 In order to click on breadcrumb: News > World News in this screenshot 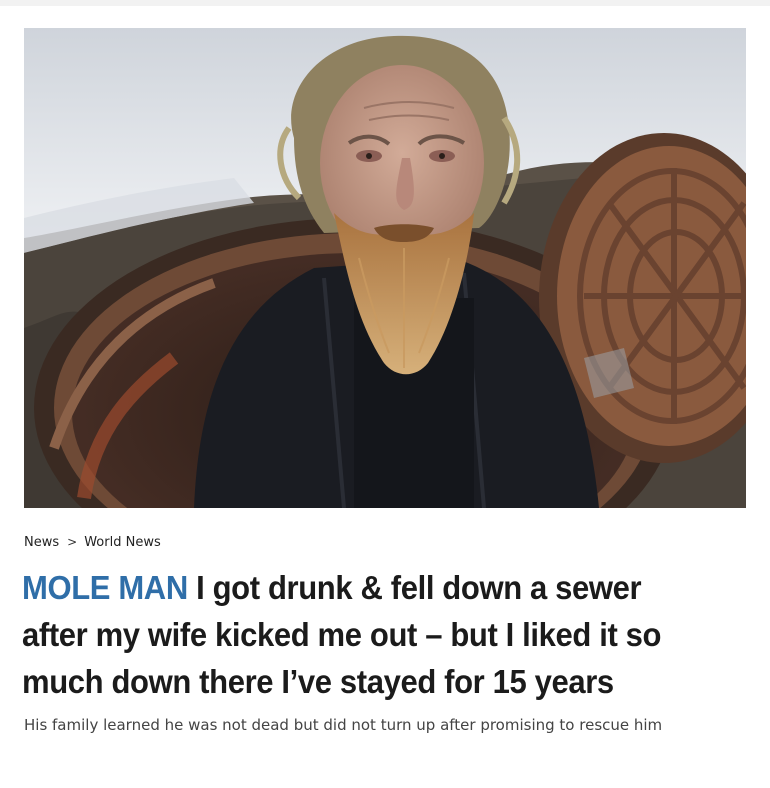, I will do `click(92, 542)`.